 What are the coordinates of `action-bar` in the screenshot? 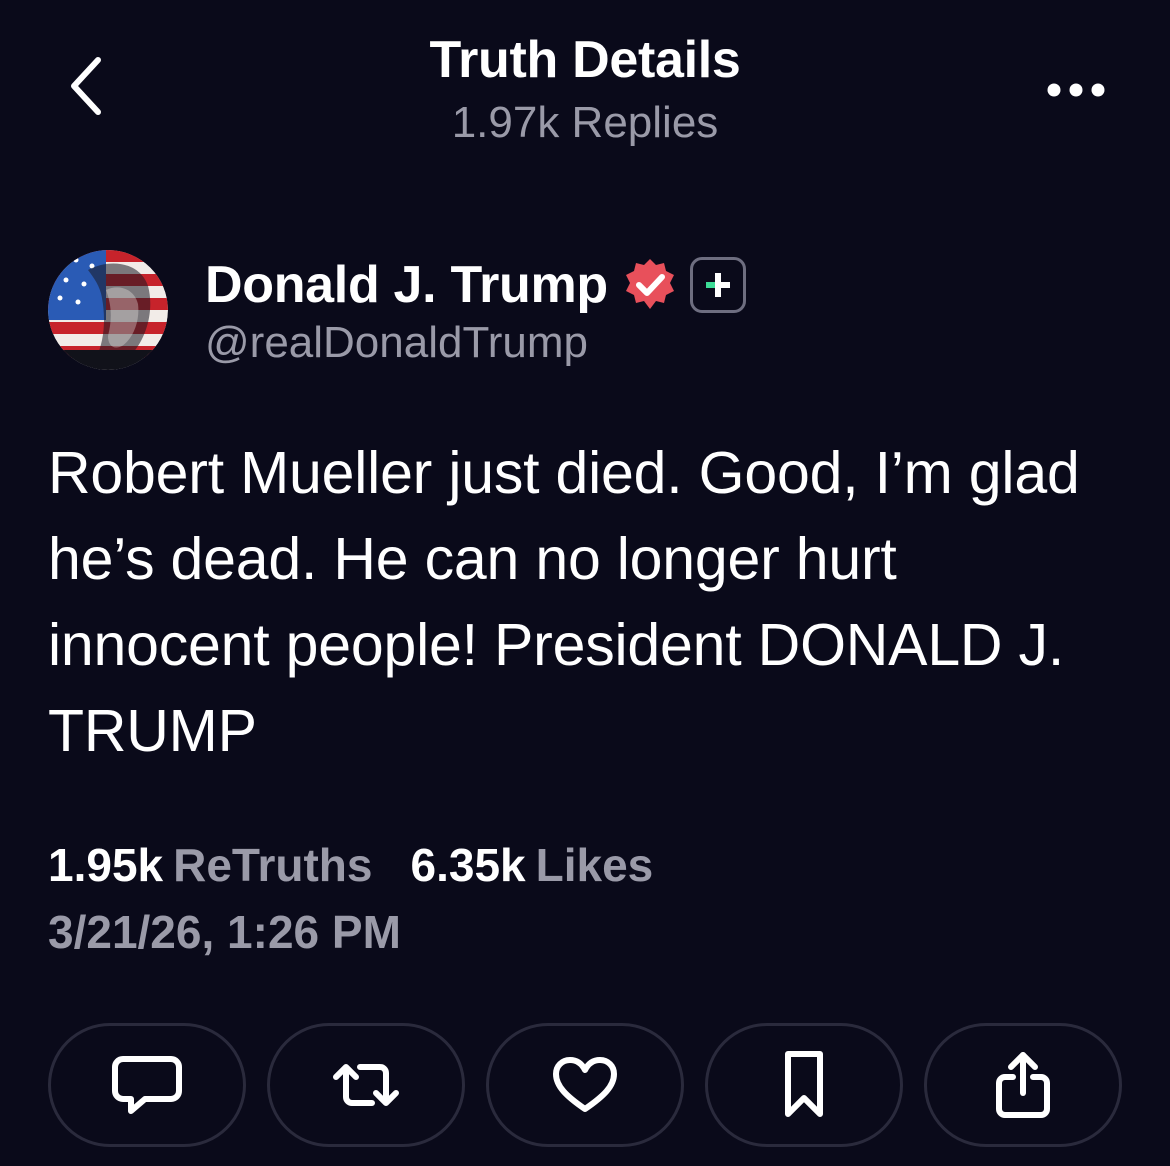 It's located at (585, 1085).